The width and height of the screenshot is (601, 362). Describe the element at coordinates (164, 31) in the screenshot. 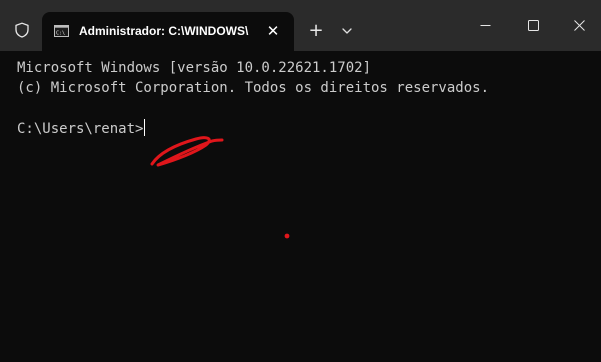

I see `tab-title: Administrador: C:\WINDOWS\` at that location.